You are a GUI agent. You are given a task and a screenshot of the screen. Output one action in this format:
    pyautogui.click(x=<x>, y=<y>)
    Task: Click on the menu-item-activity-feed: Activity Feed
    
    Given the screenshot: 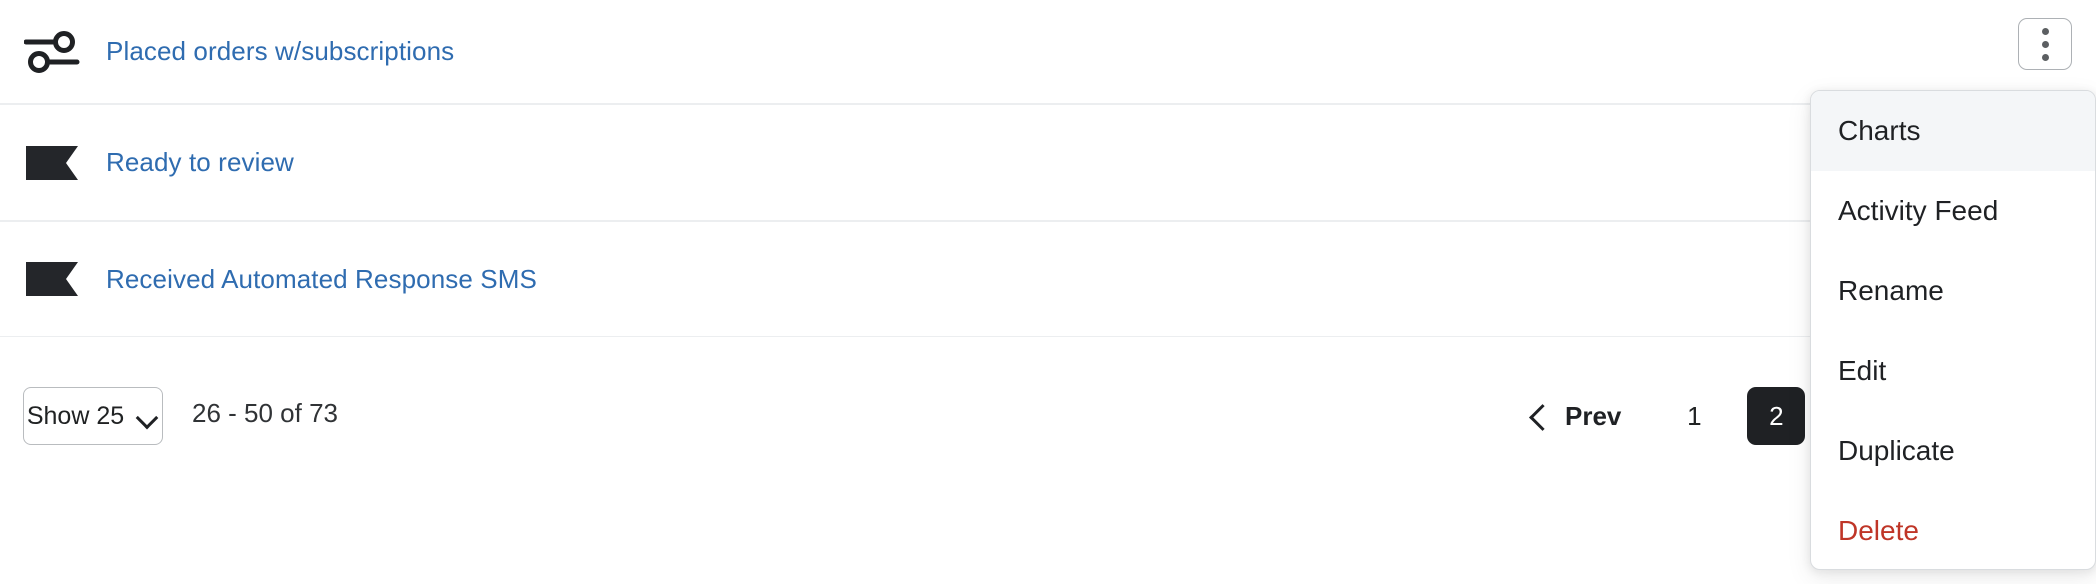 What is the action you would take?
    pyautogui.click(x=1953, y=211)
    